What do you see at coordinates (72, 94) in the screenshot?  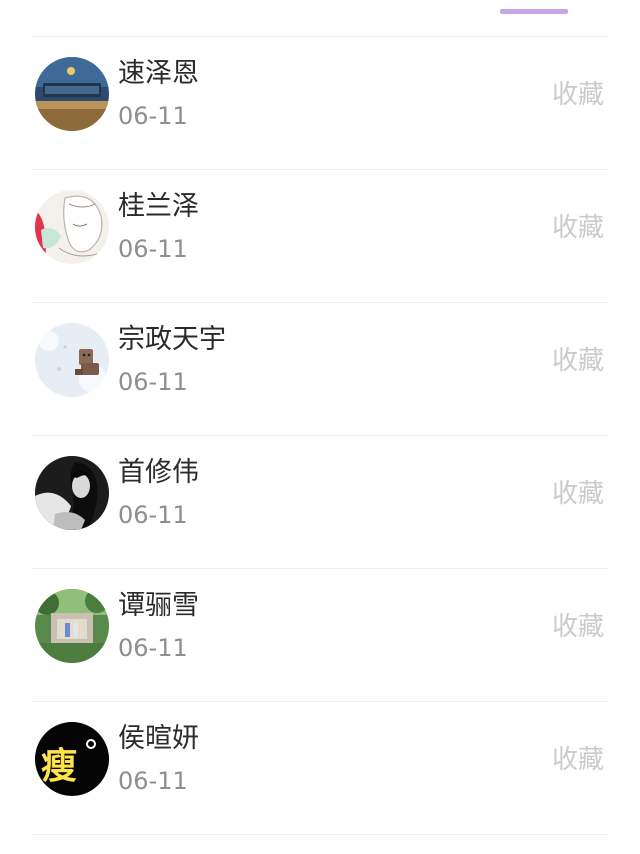 I see `landscape-poster-avatar-icon` at bounding box center [72, 94].